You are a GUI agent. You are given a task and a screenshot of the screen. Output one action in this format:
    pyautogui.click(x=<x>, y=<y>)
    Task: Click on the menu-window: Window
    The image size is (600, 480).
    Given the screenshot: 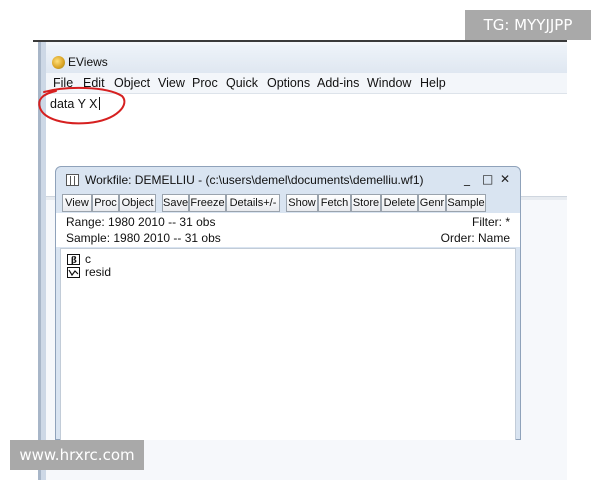 What is the action you would take?
    pyautogui.click(x=389, y=83)
    